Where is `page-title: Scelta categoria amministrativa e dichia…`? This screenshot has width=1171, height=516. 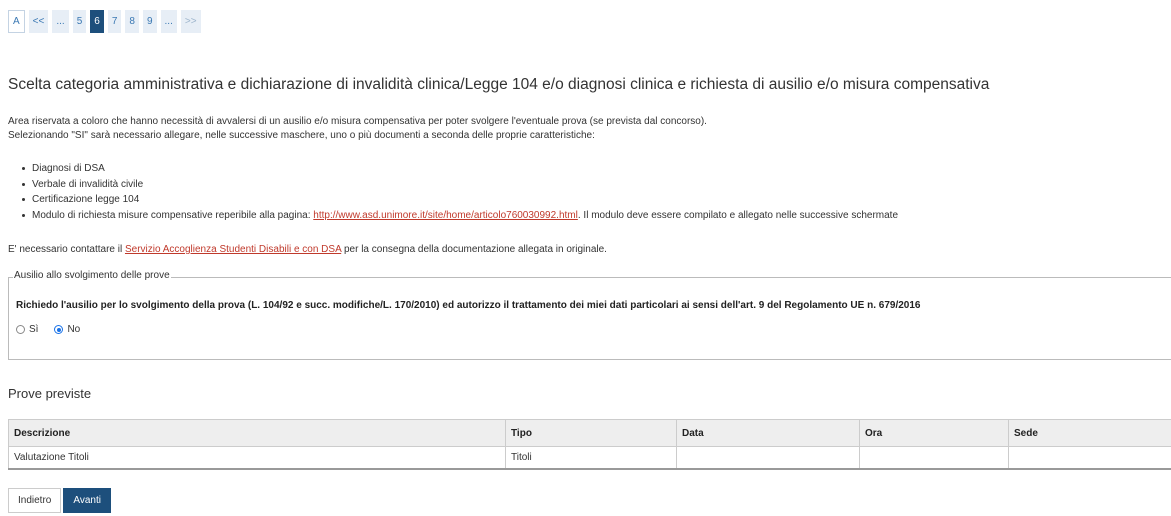
page-title: Scelta categoria amministrativa e dichia… is located at coordinates (499, 84).